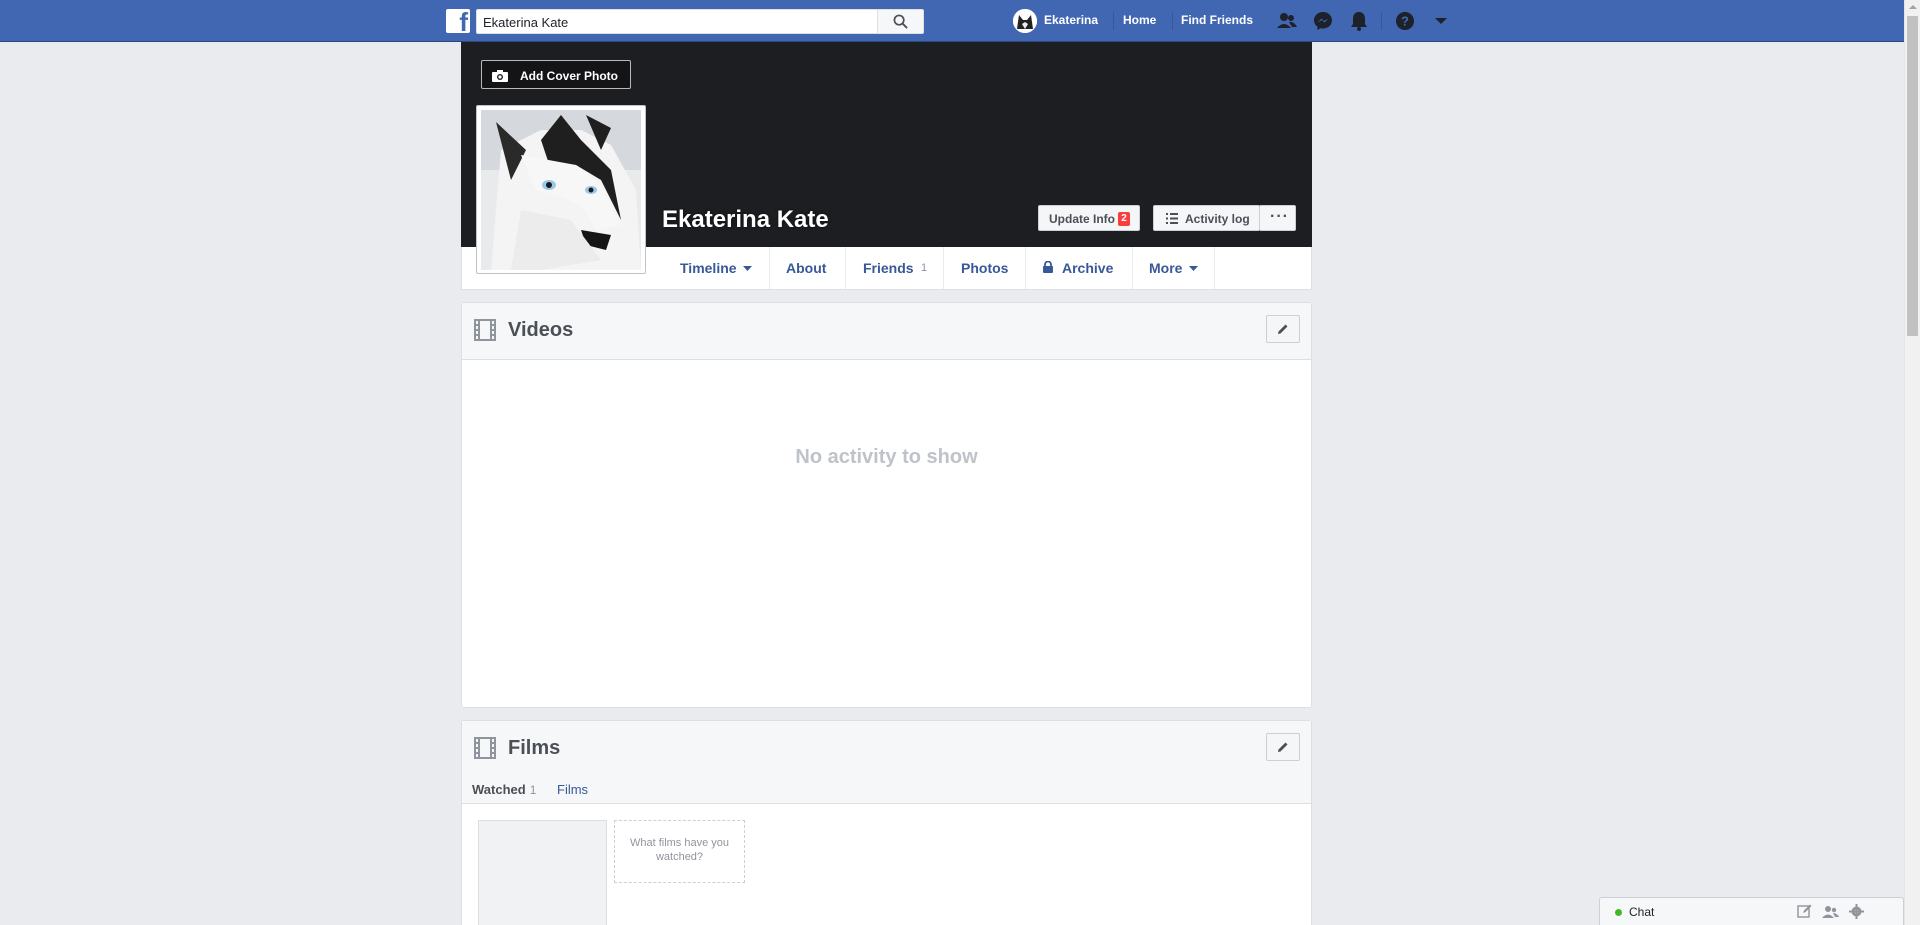 The width and height of the screenshot is (1920, 925). Describe the element at coordinates (534, 748) in the screenshot. I see `films-title: Films` at that location.